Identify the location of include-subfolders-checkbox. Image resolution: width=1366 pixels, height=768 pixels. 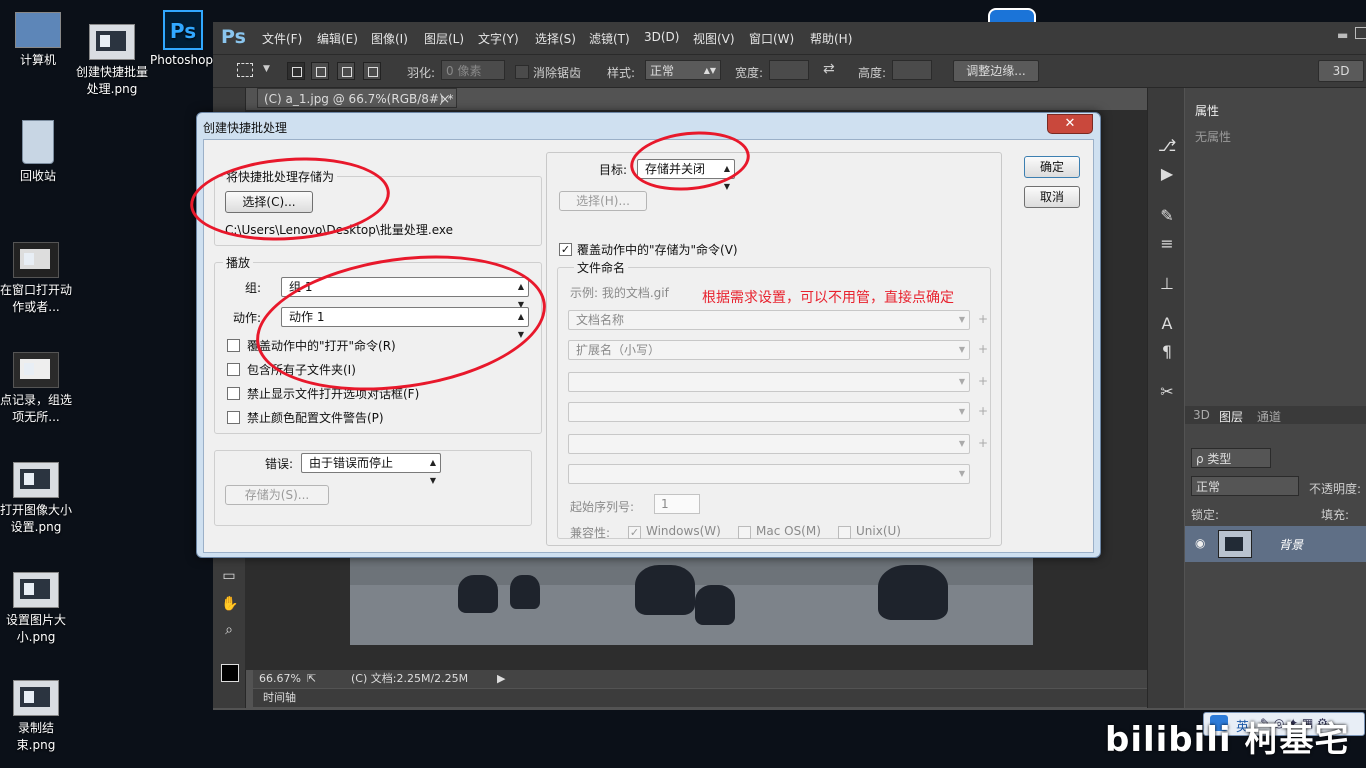
(233, 369).